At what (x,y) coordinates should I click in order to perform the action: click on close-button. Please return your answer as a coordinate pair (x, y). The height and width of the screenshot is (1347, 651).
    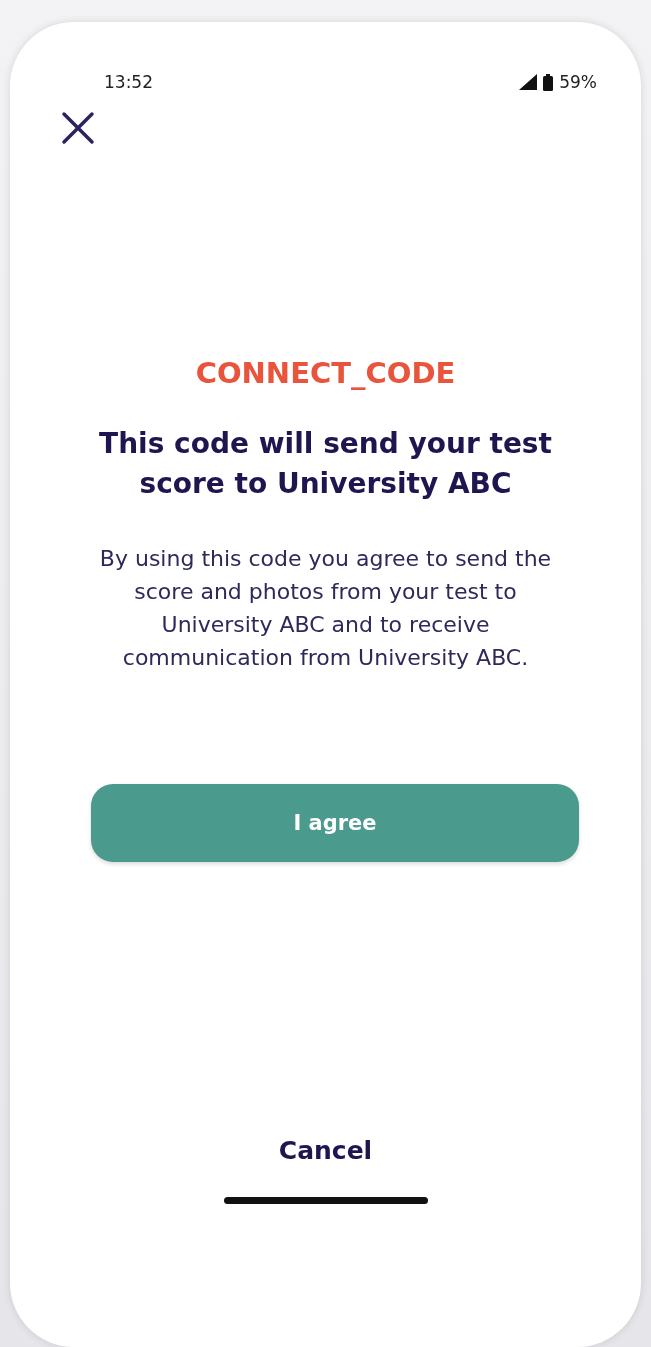
    Looking at the image, I should click on (78, 128).